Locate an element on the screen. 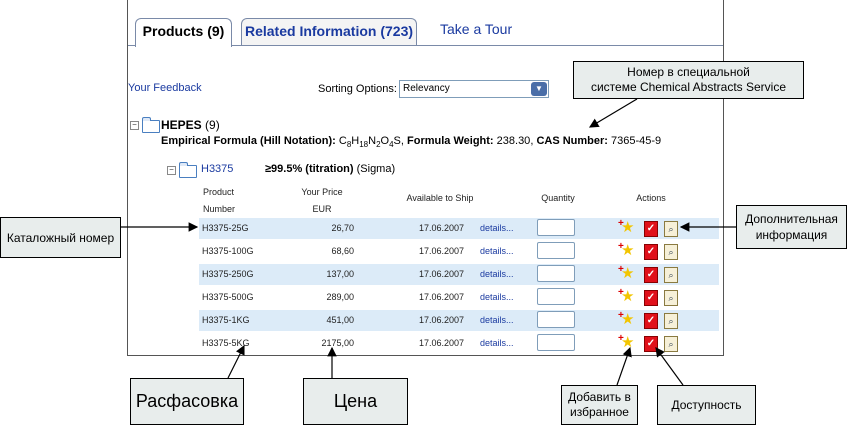 The height and width of the screenshot is (426, 849). callout-cas-line1: Номер в специальной is located at coordinates (688, 72).